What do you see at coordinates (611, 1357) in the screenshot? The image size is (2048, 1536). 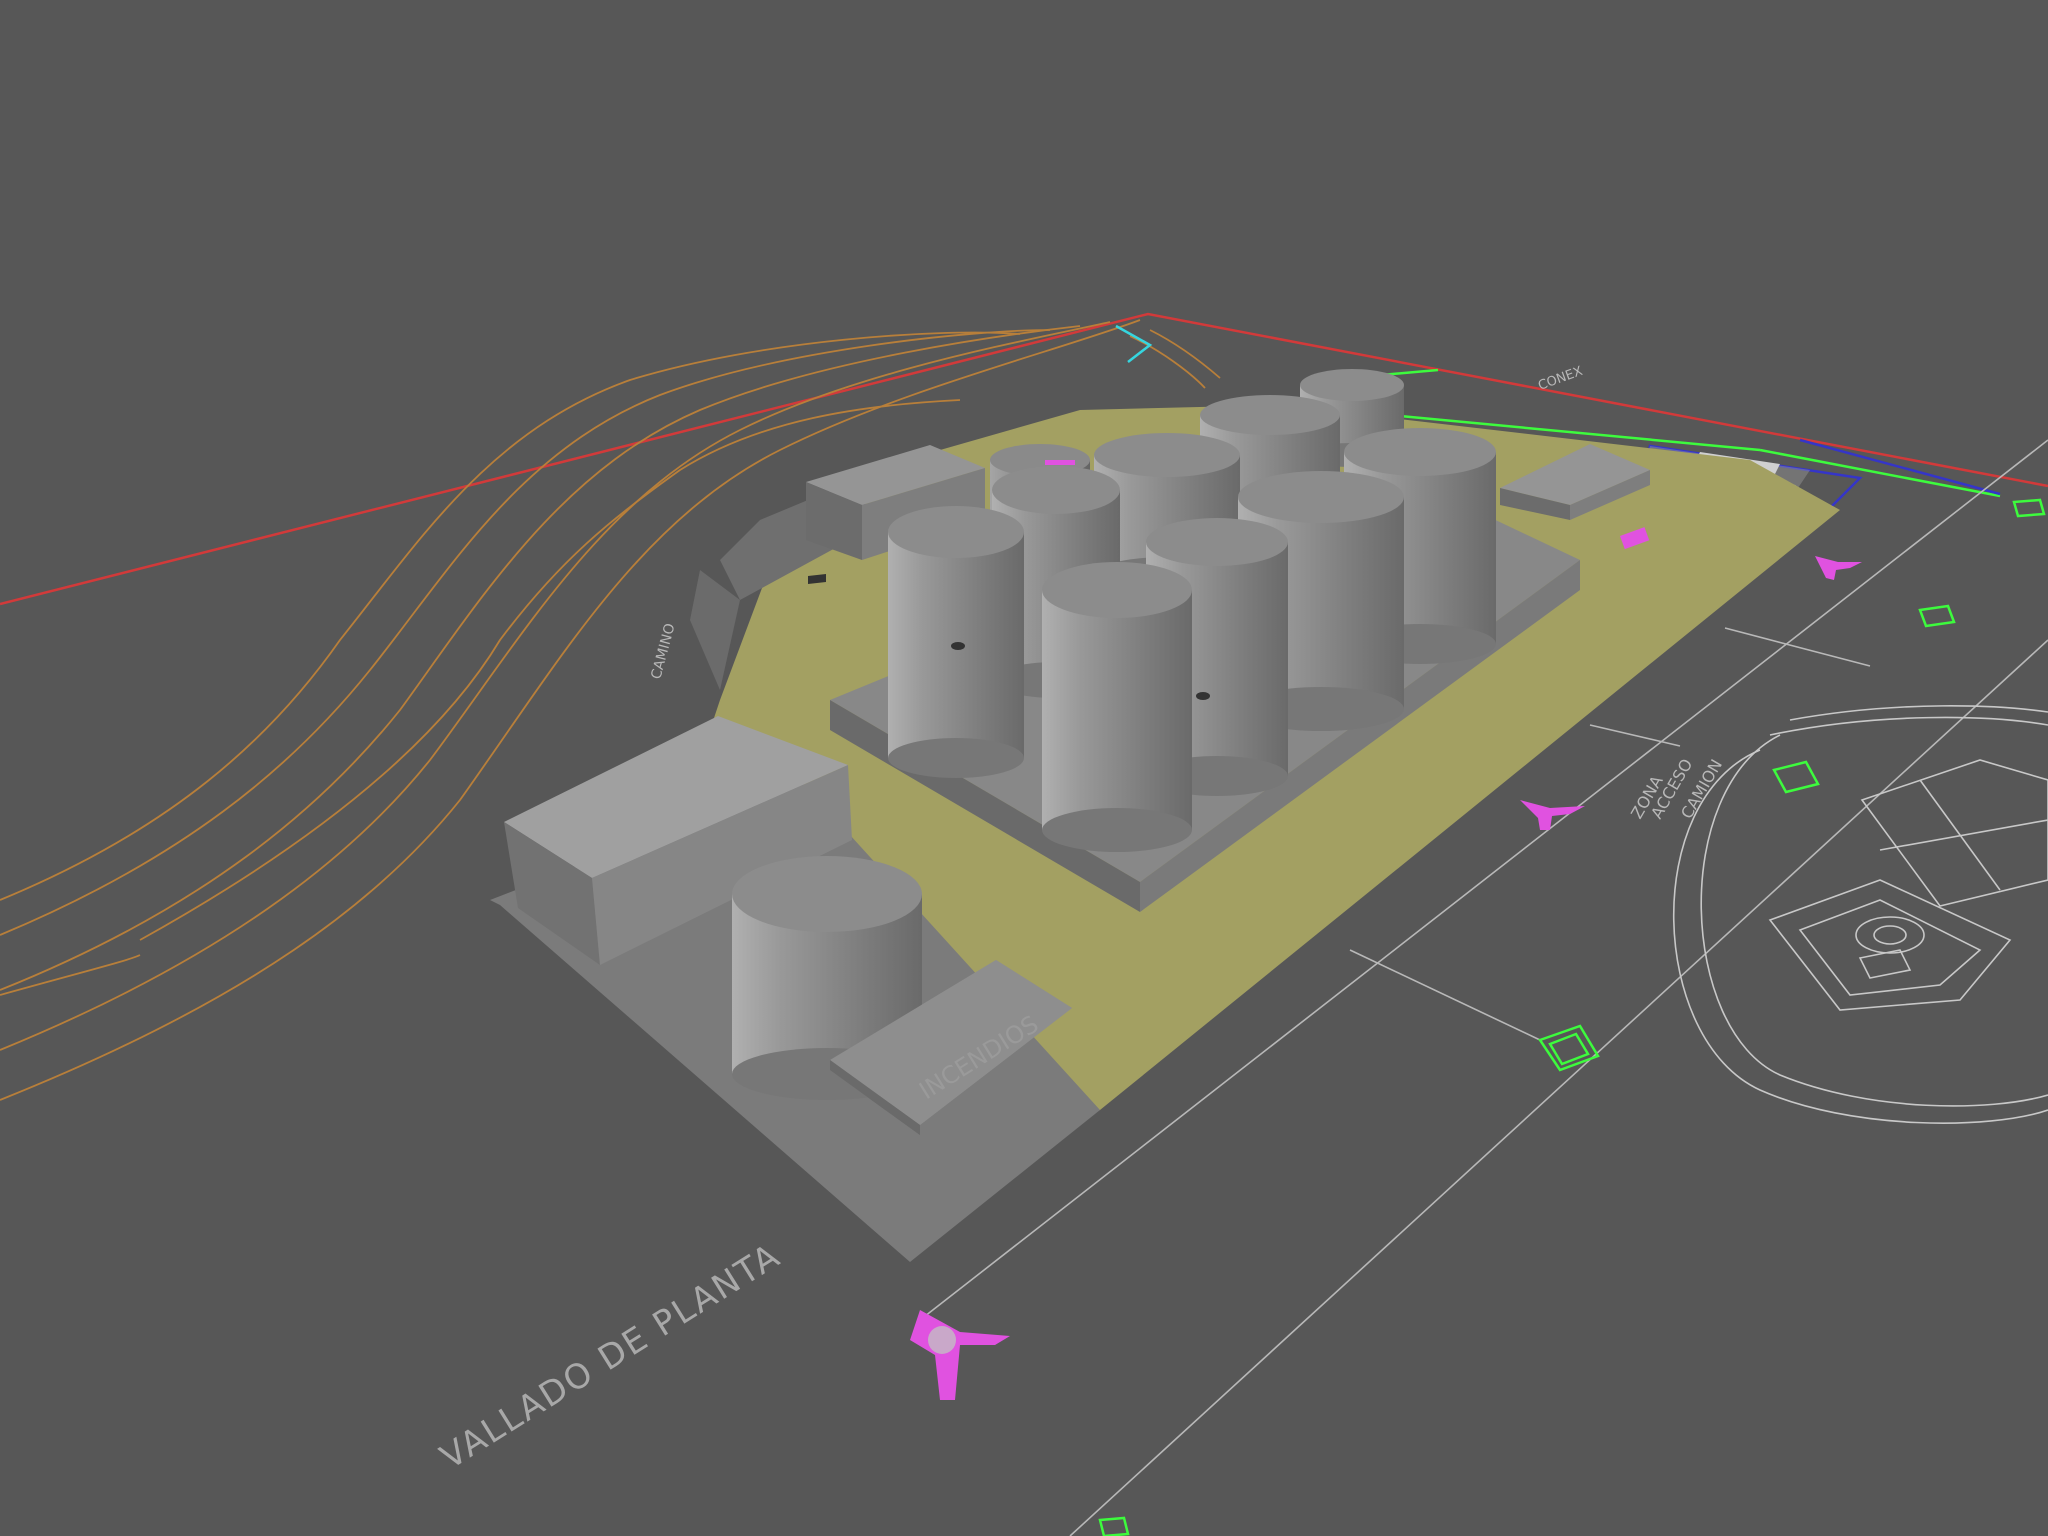 I see `fence-label: VALLADO DE PLANTA` at bounding box center [611, 1357].